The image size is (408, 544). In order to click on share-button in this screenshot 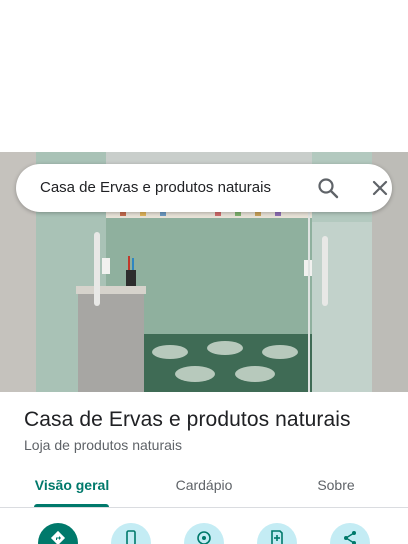, I will do `click(350, 533)`.